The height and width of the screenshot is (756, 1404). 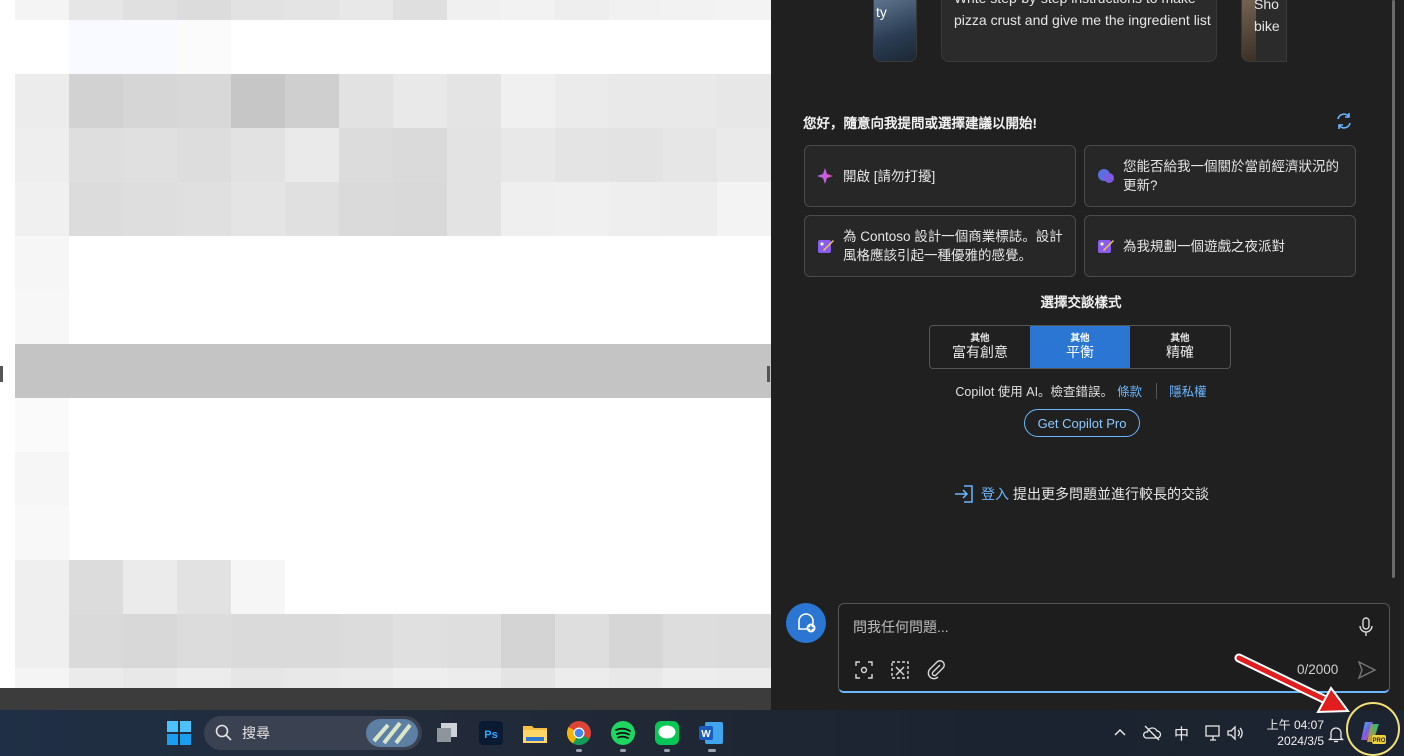 I want to click on onedrive-offline-icon, so click(x=1152, y=733).